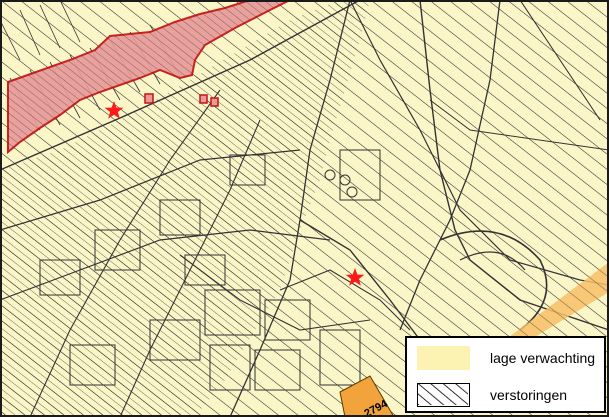 Image resolution: width=609 pixels, height=417 pixels. I want to click on legend-item-verstoringen: verstoringen, so click(492, 395).